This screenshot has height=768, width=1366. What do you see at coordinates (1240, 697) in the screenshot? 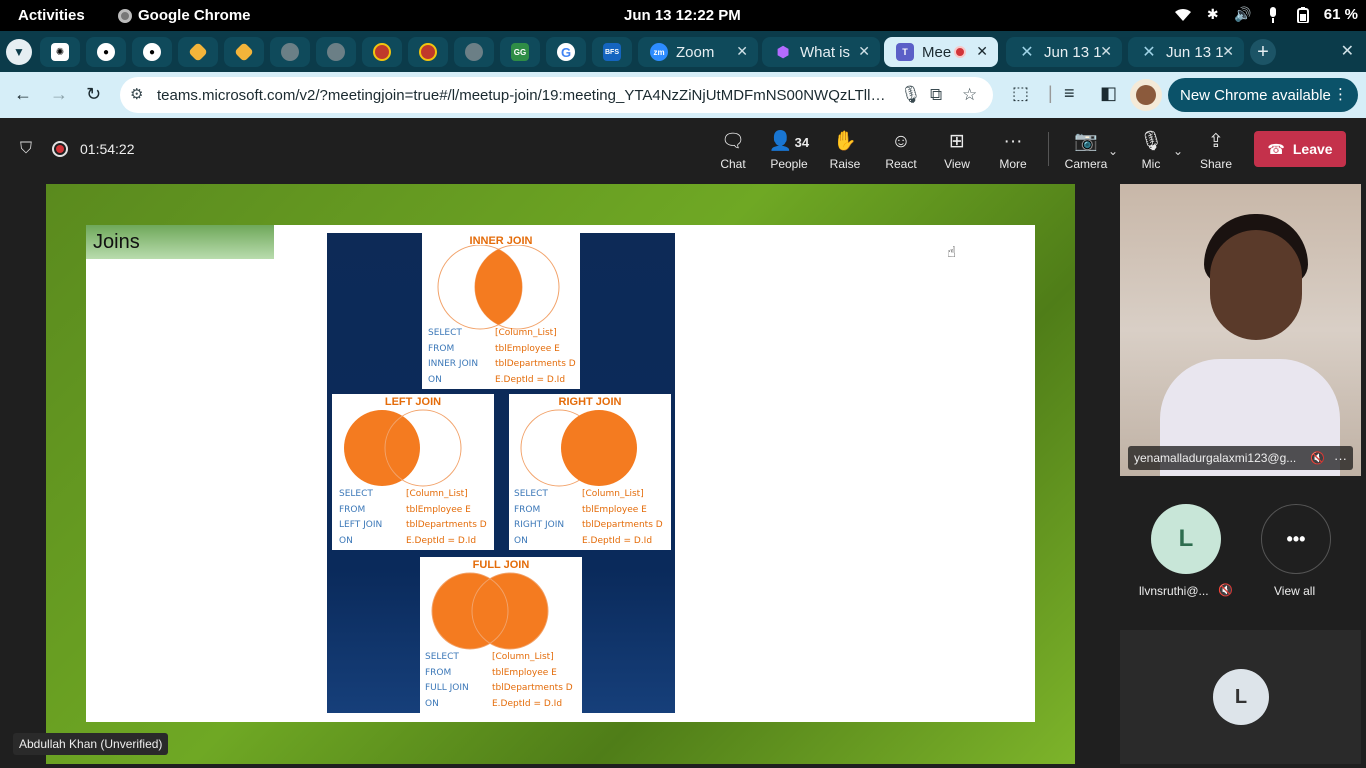
I see `participant-tile: L` at bounding box center [1240, 697].